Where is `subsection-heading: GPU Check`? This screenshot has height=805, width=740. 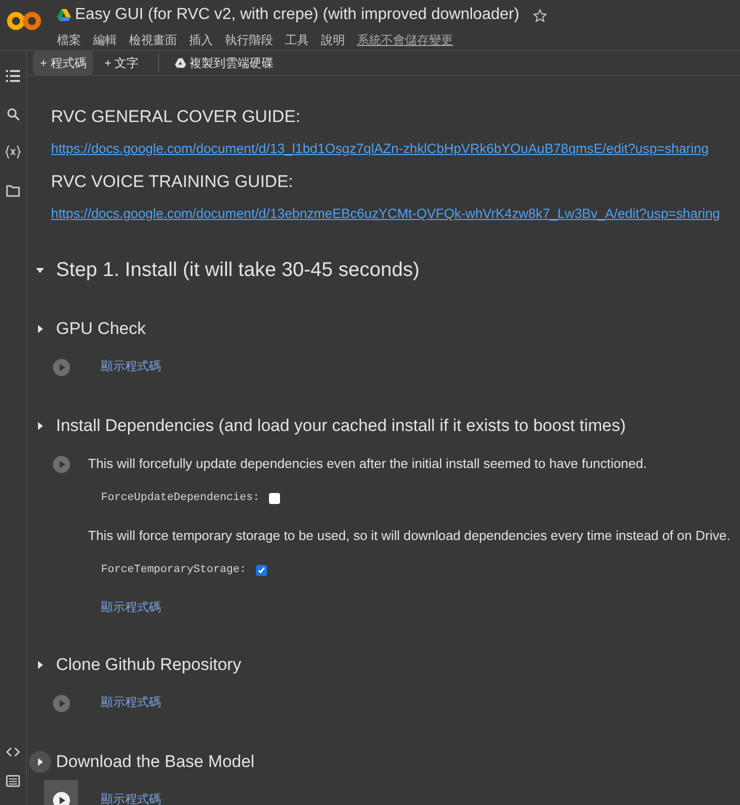
subsection-heading: GPU Check is located at coordinates (101, 329).